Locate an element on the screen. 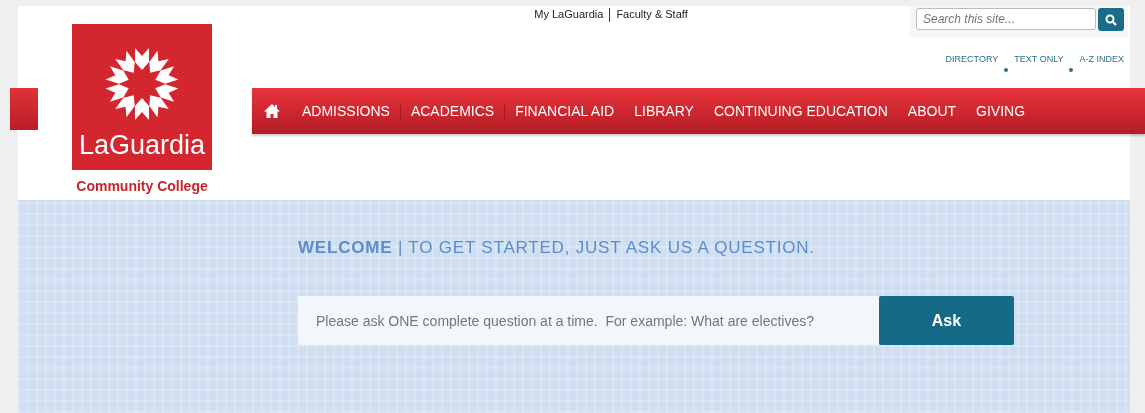 The image size is (1145, 413). utility-link: A-Z INDEX is located at coordinates (1101, 59).